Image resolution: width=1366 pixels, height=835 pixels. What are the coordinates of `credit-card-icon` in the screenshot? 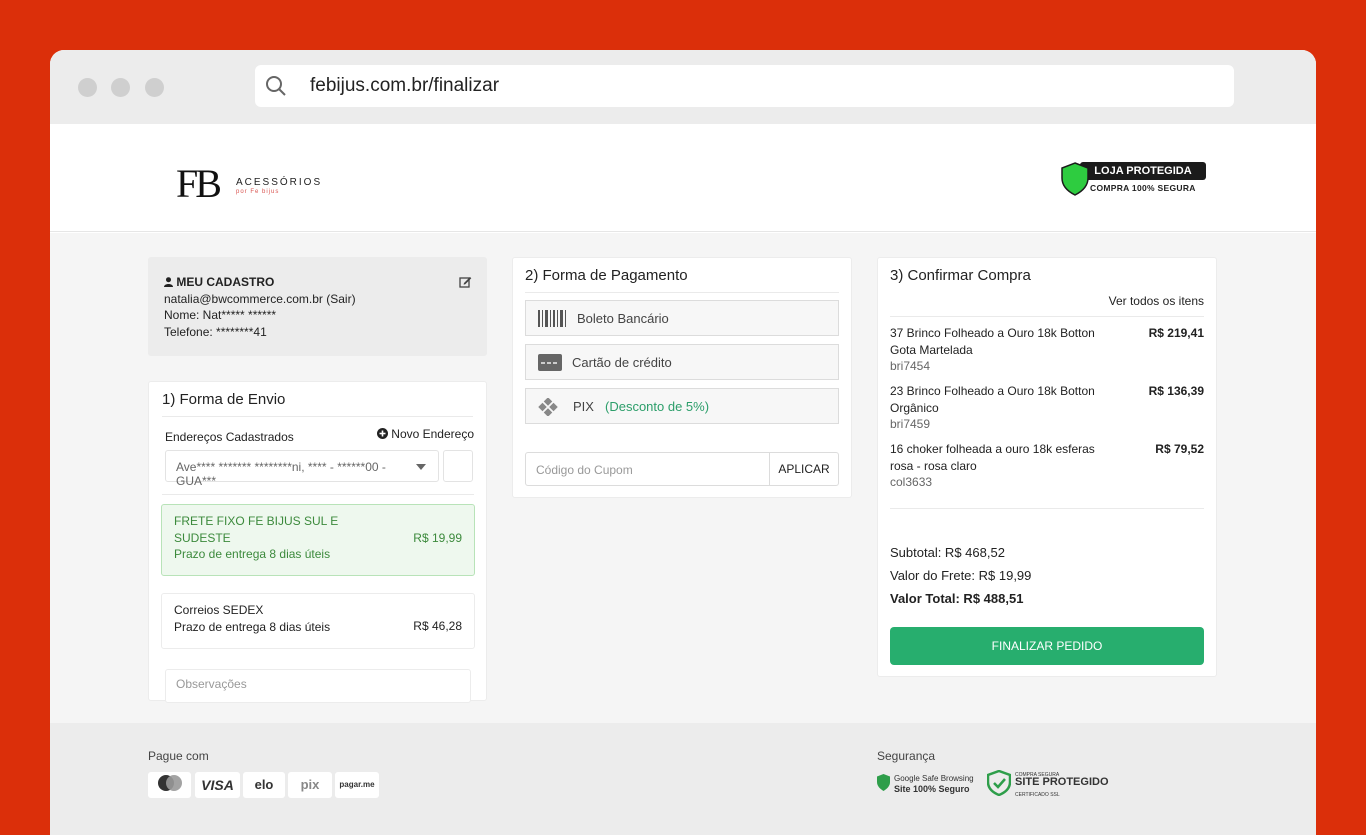 It's located at (550, 362).